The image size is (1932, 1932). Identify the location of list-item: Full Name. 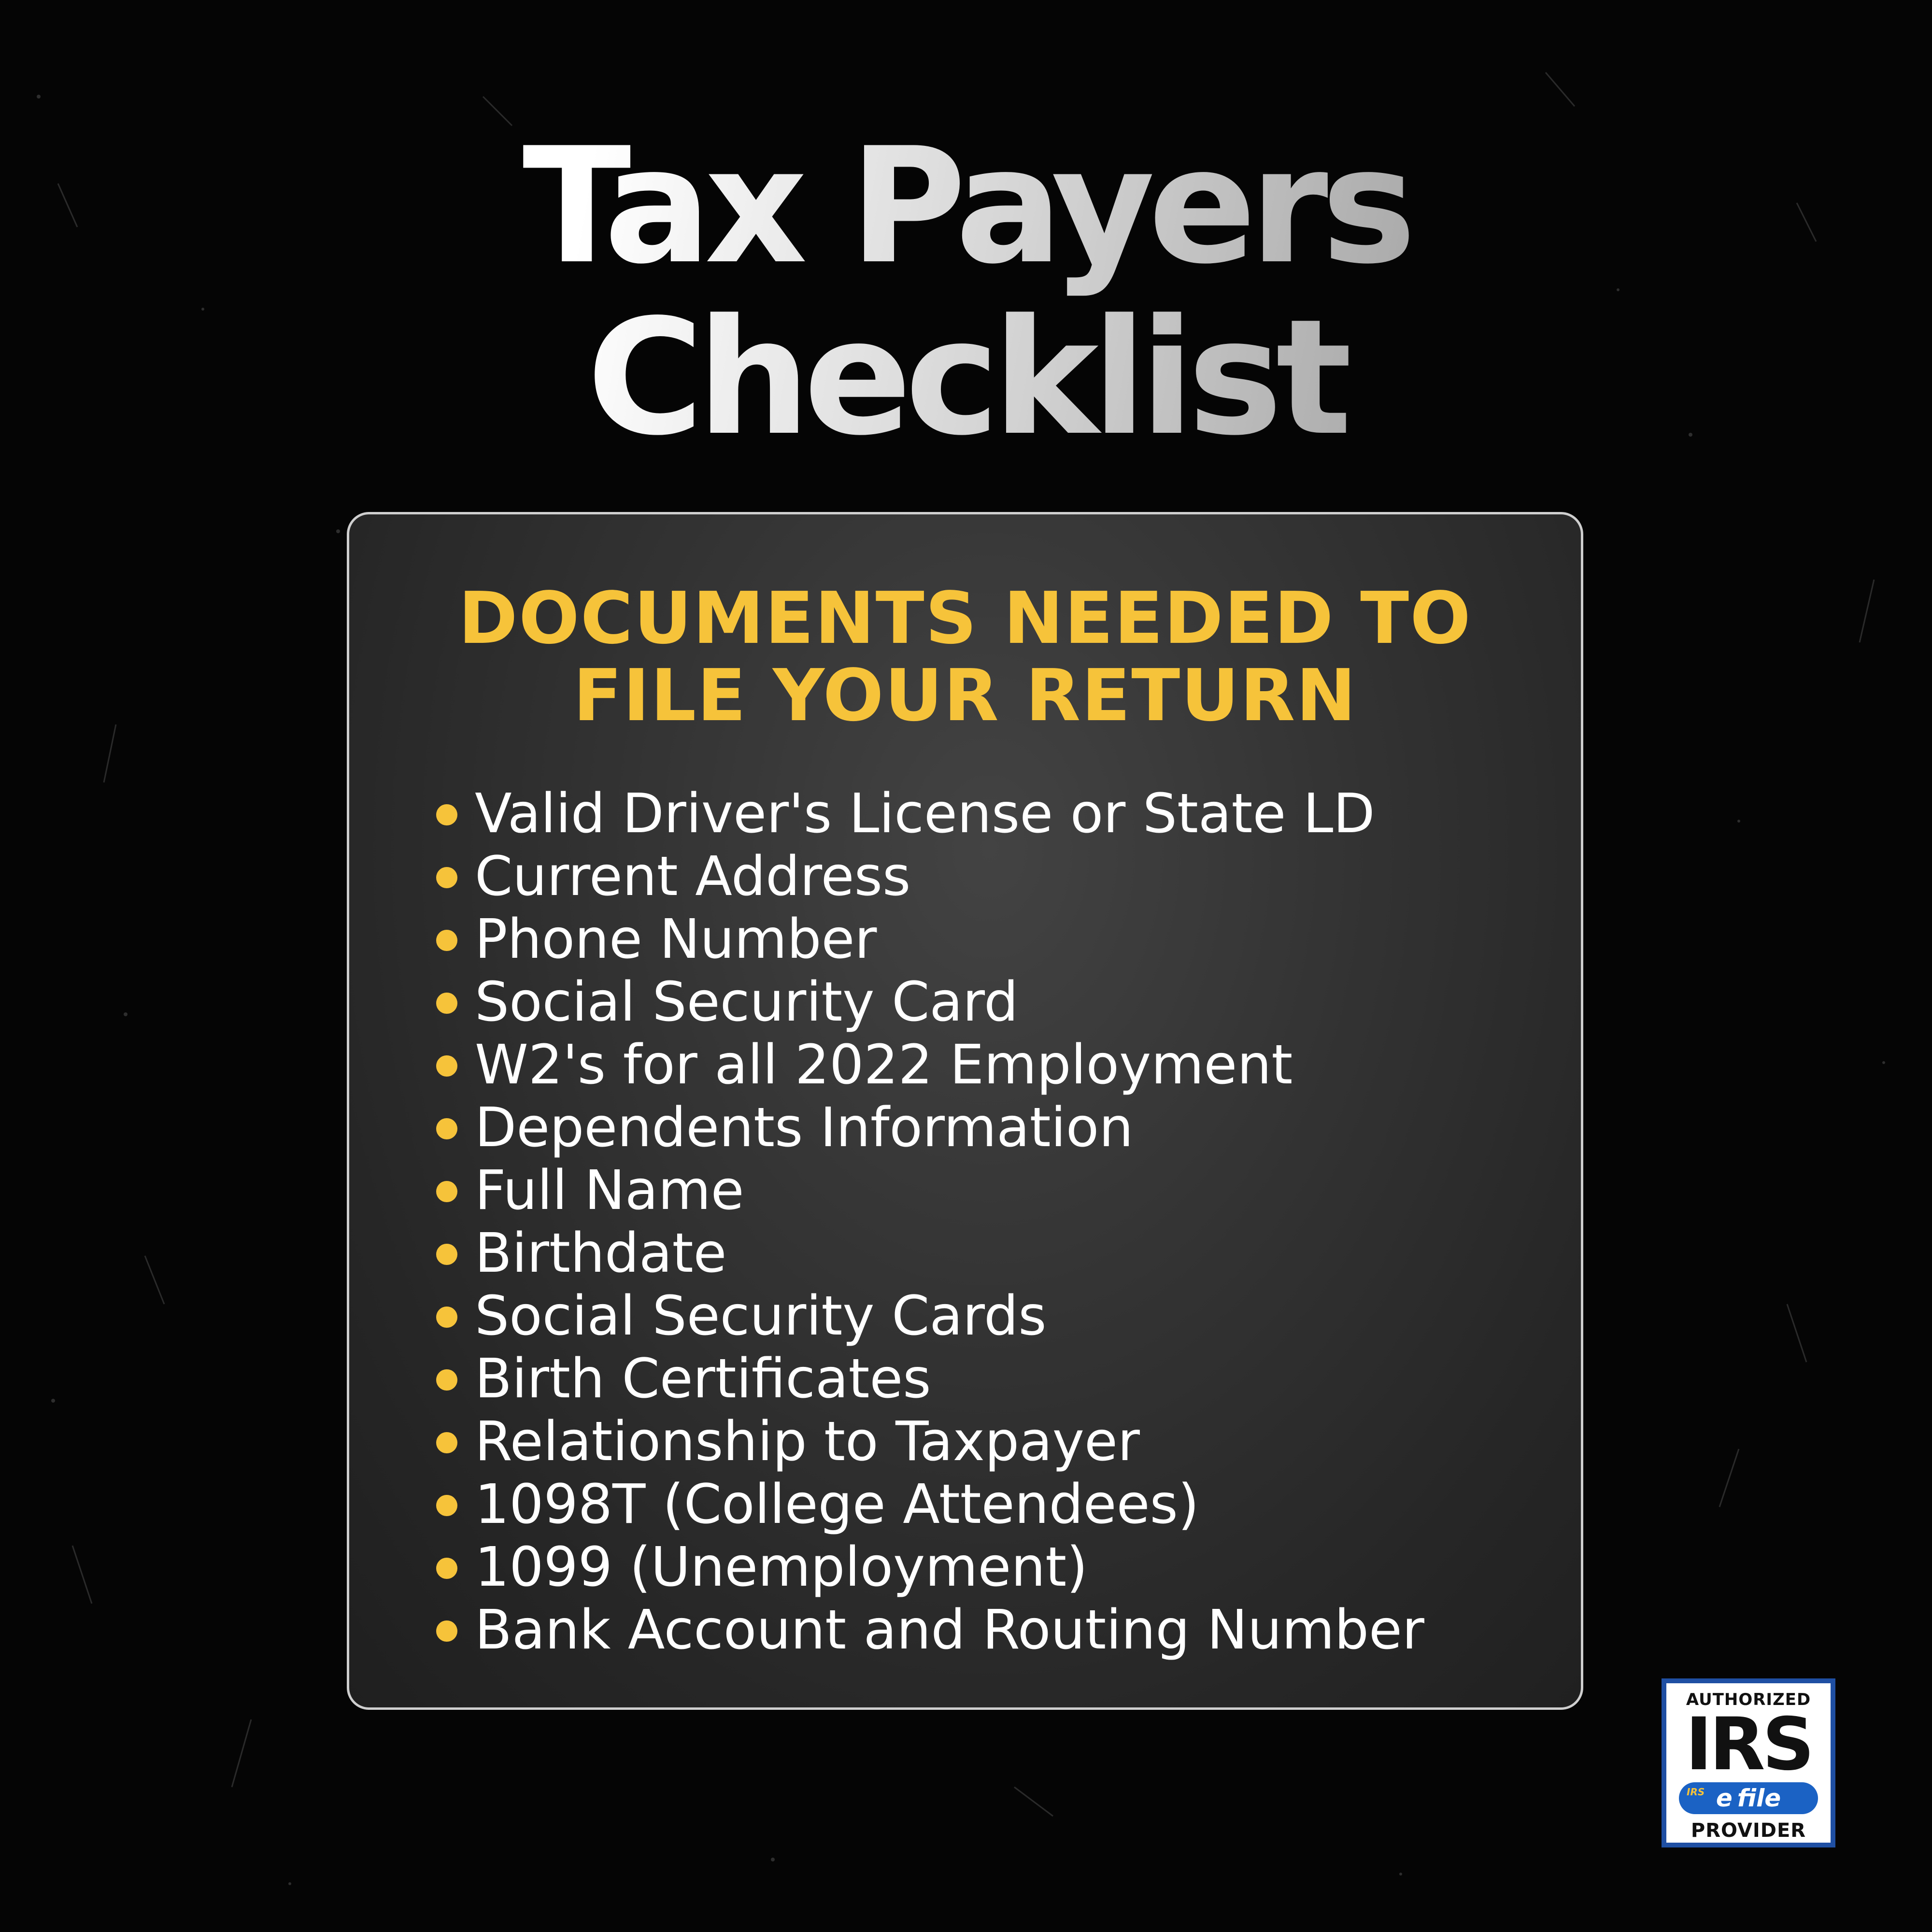
(930, 1190).